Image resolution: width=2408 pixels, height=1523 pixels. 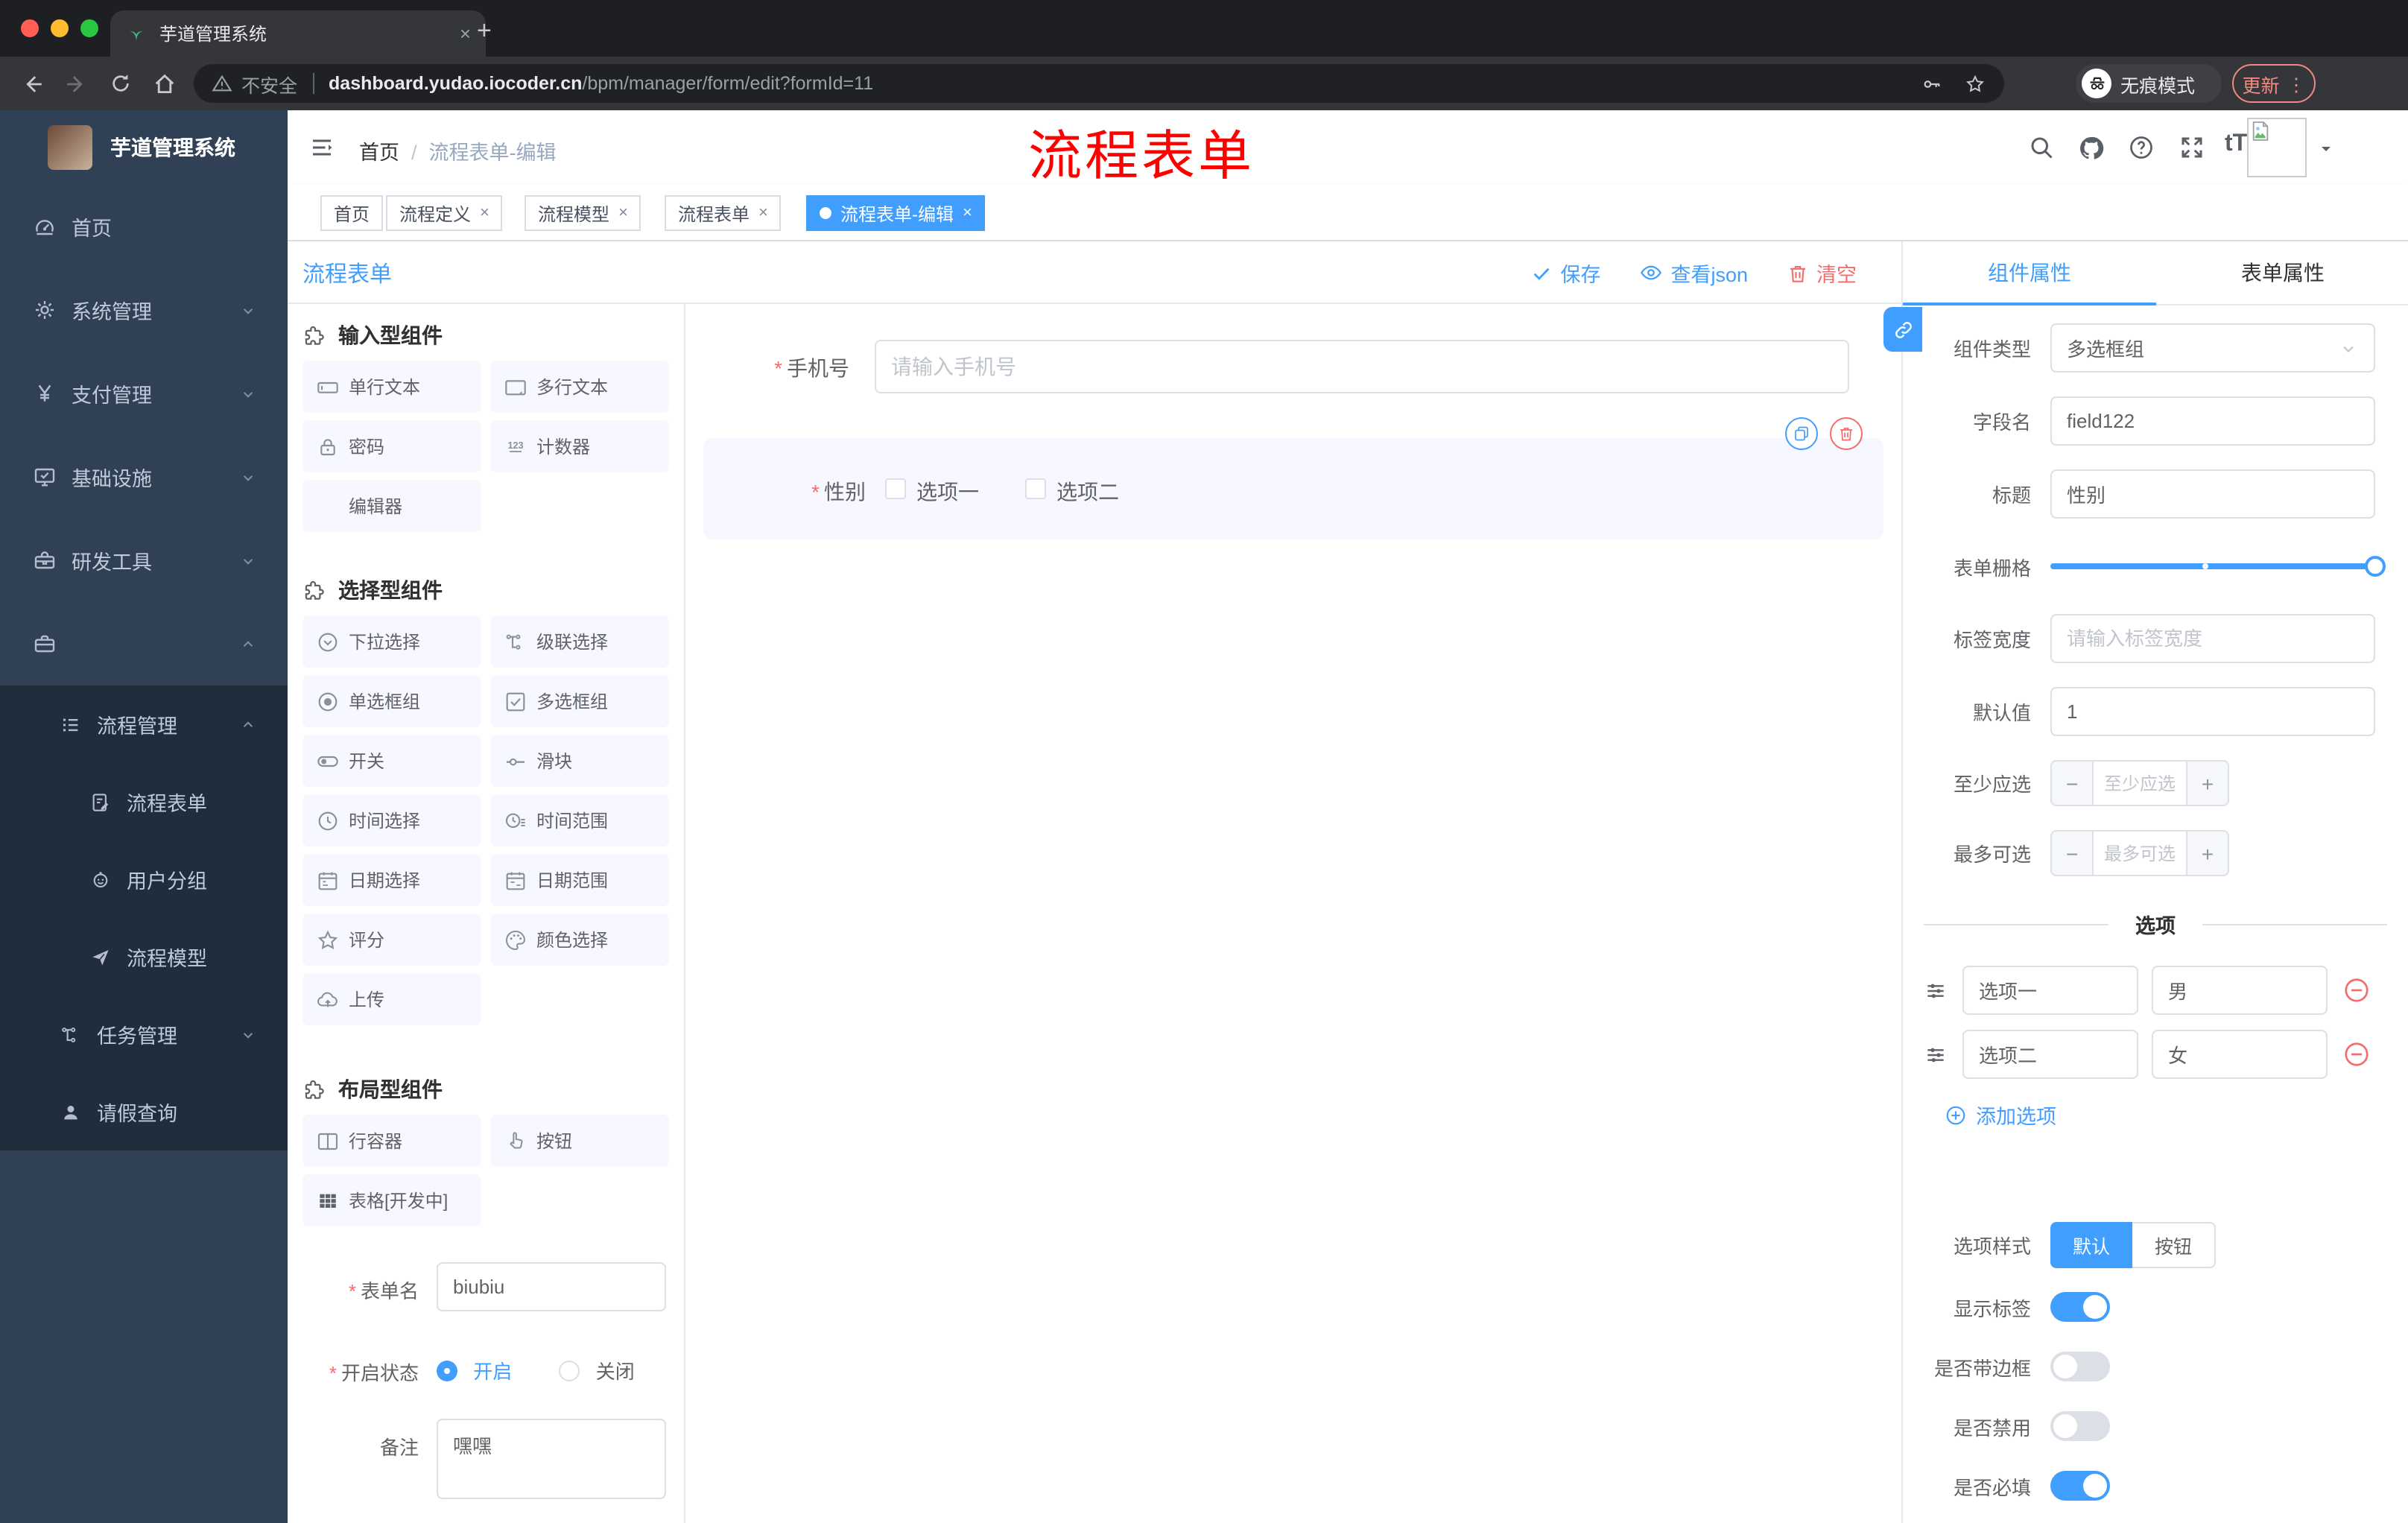 What do you see at coordinates (144, 477) in the screenshot?
I see `sidebar-item-infra: 基础设施` at bounding box center [144, 477].